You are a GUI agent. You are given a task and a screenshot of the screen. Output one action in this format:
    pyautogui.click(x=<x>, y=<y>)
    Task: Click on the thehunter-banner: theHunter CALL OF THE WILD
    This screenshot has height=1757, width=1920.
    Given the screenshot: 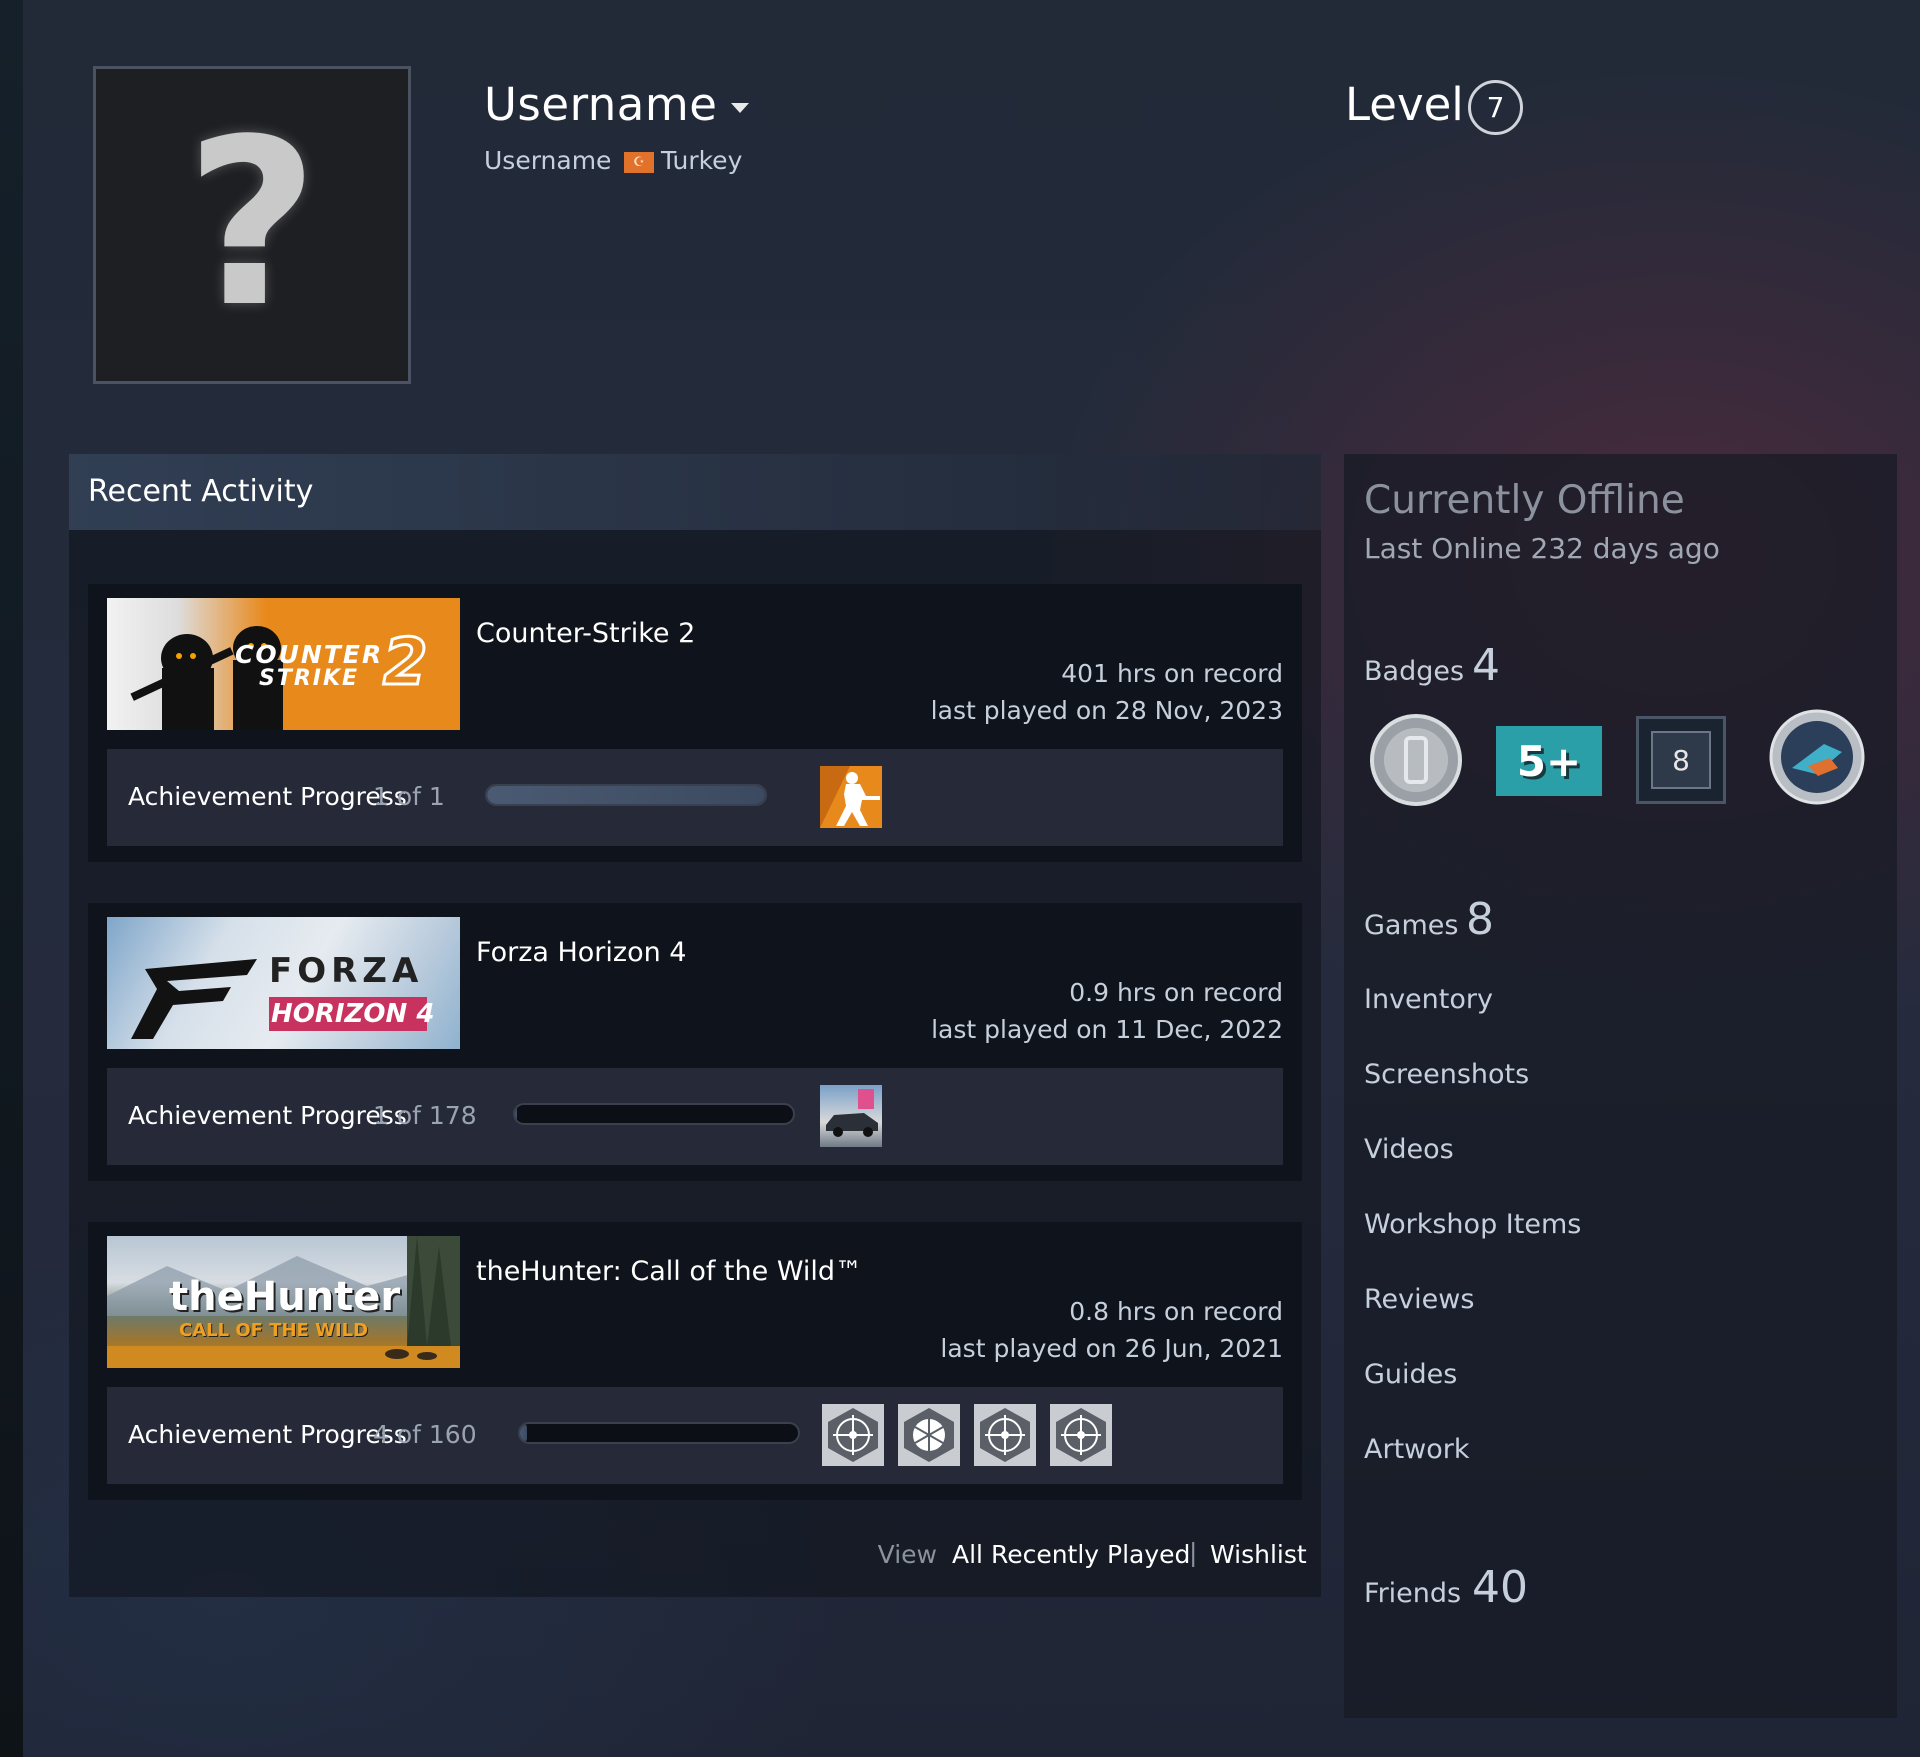 What is the action you would take?
    pyautogui.click(x=283, y=1302)
    